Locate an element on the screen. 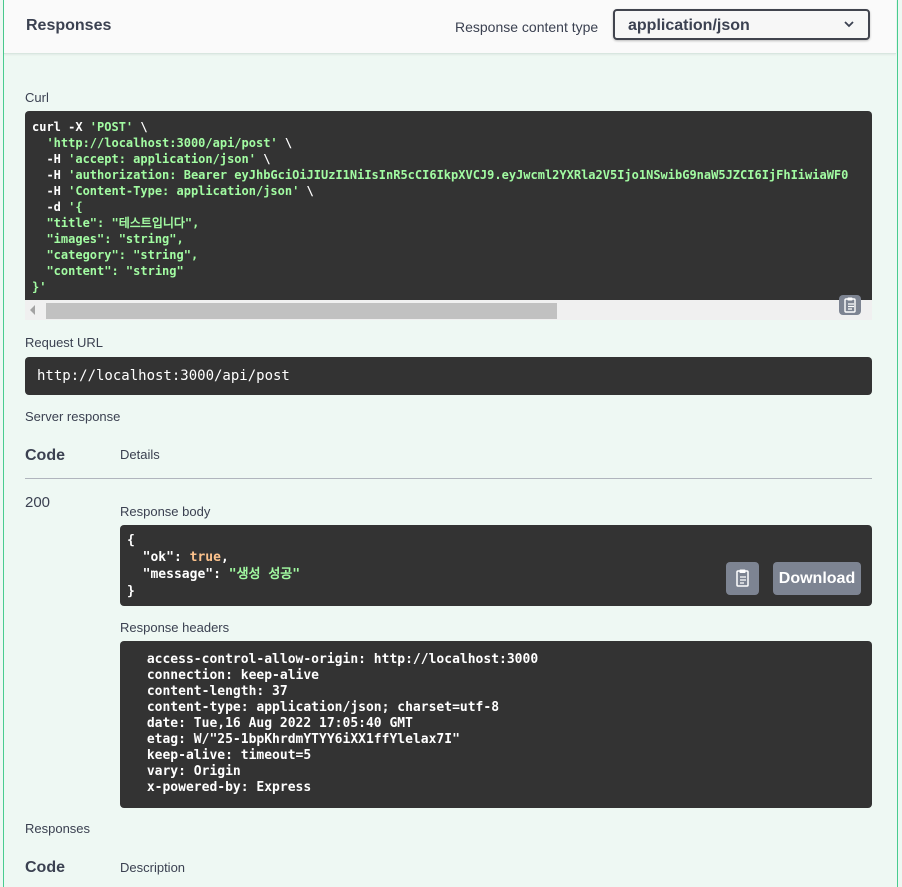 The width and height of the screenshot is (902, 887). curl-token: 'Content-Type: application/json' is located at coordinates (184, 191).